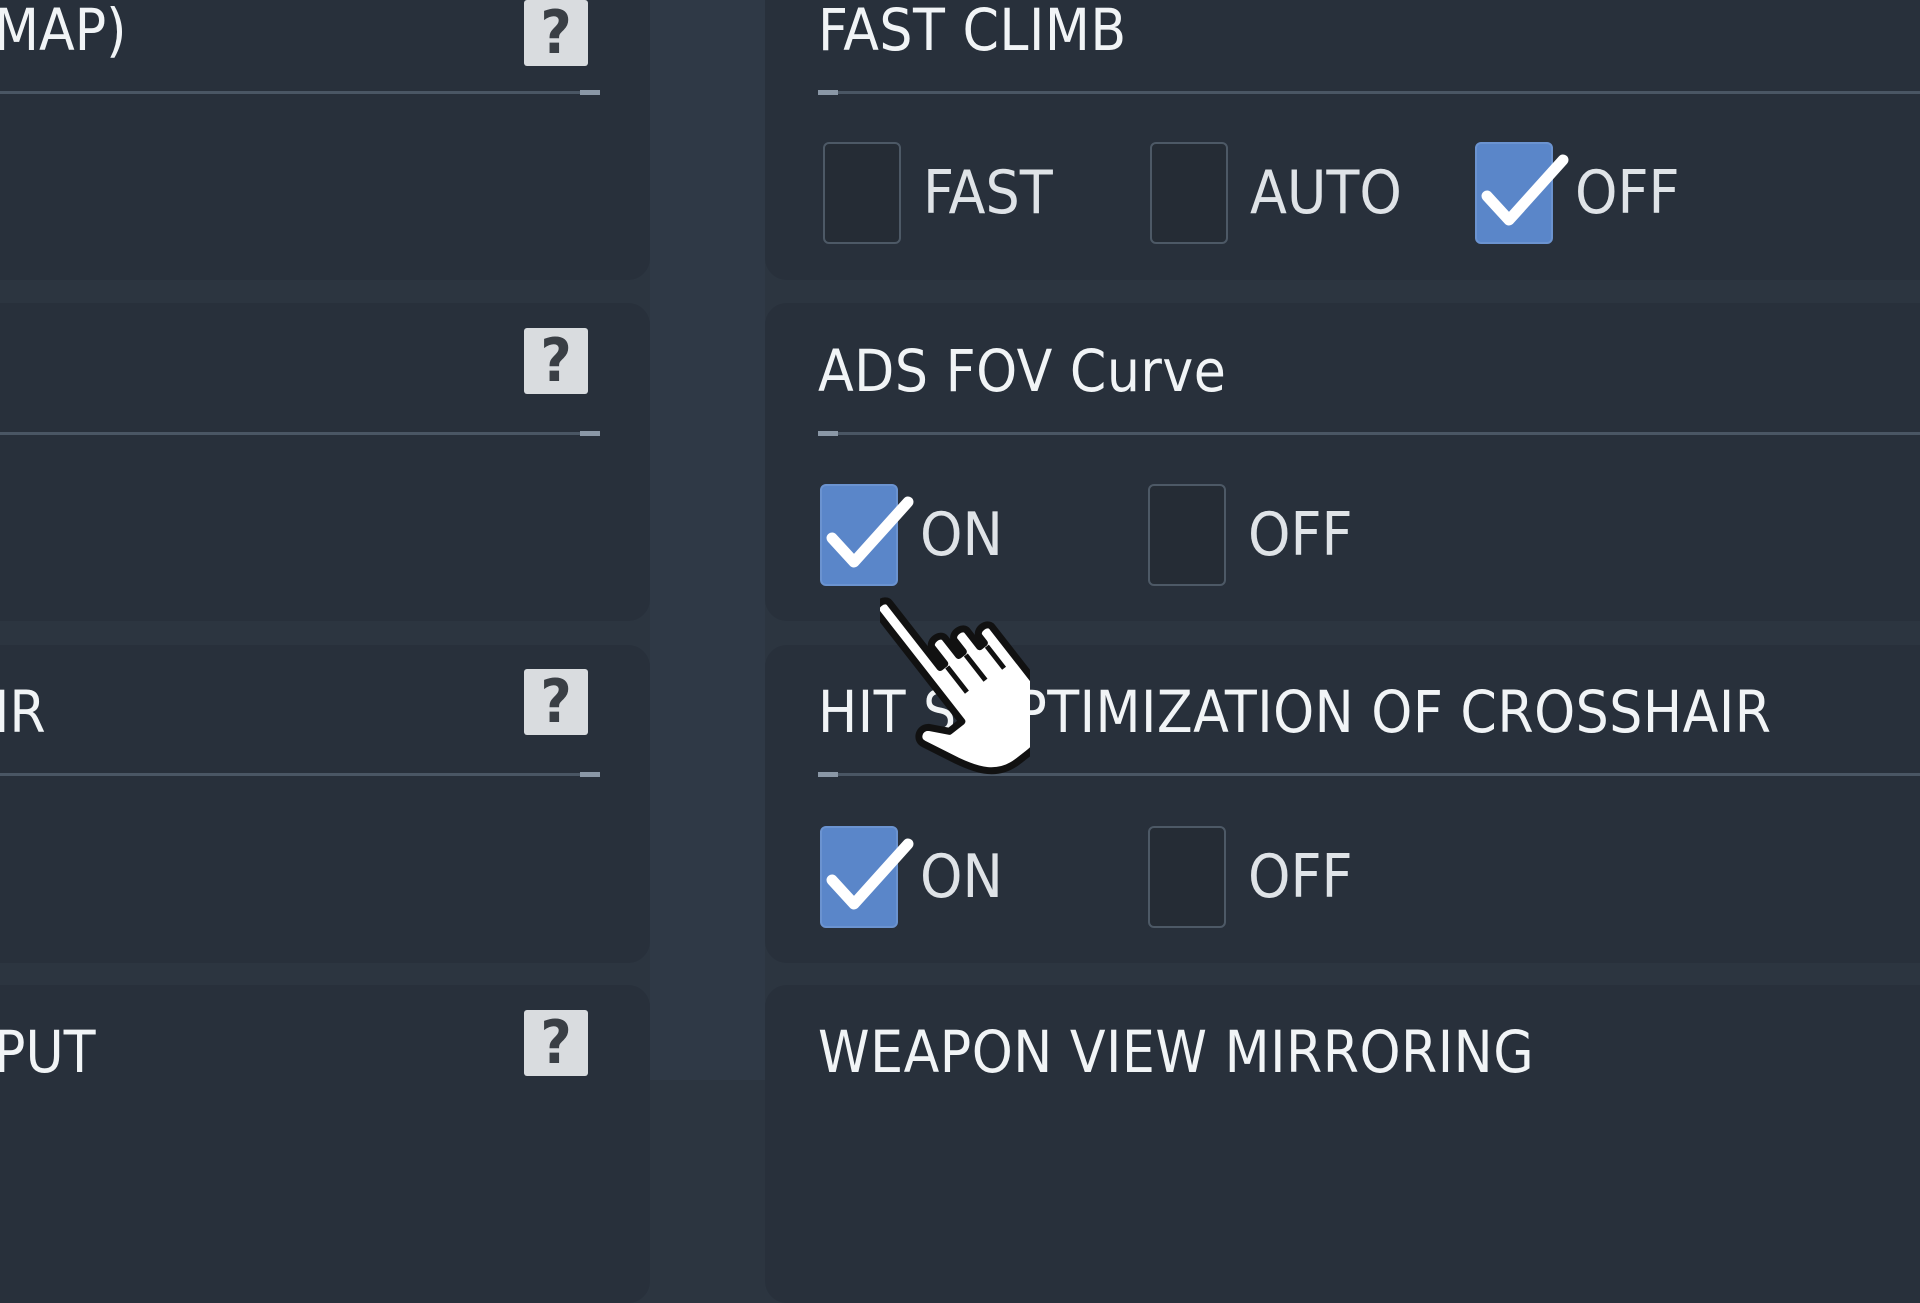 Image resolution: width=1920 pixels, height=1303 pixels. What do you see at coordinates (707, 540) in the screenshot?
I see `column-gap` at bounding box center [707, 540].